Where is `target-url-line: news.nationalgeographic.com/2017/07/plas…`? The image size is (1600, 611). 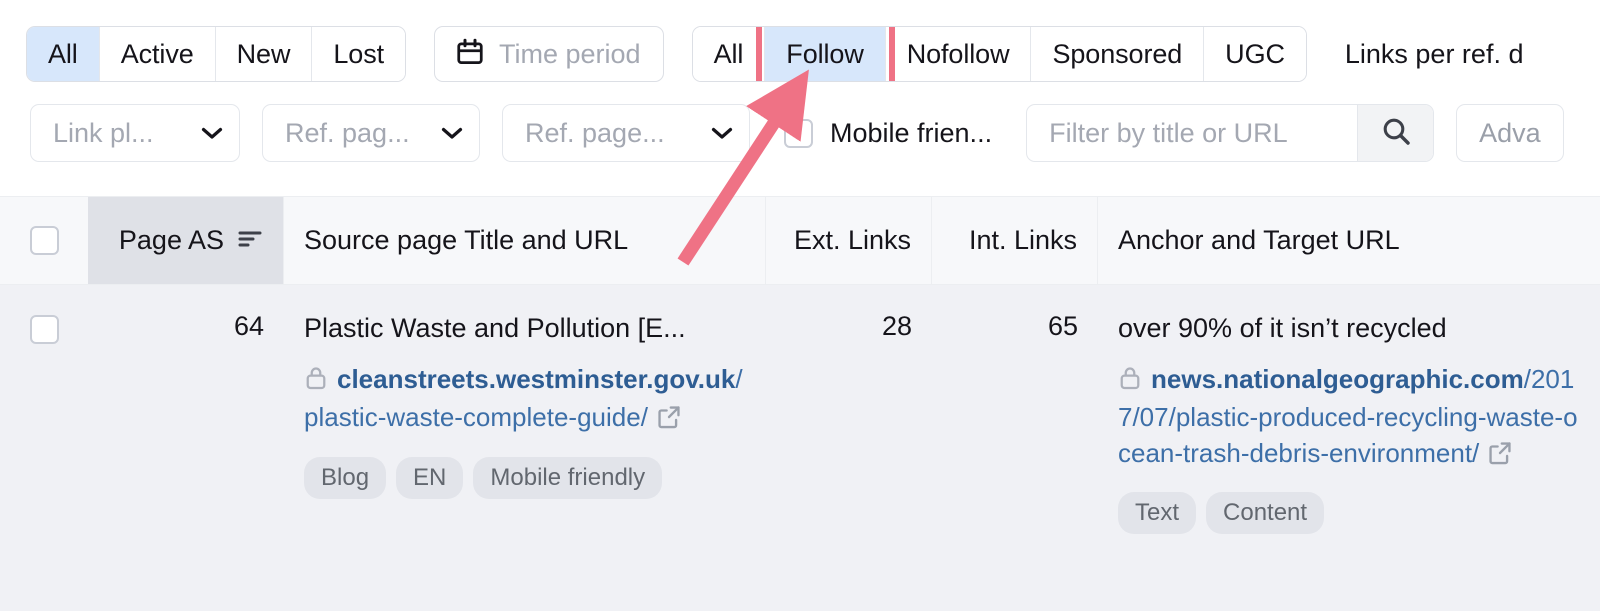 target-url-line: news.nationalgeographic.com/2017/07/plas… is located at coordinates (1349, 419).